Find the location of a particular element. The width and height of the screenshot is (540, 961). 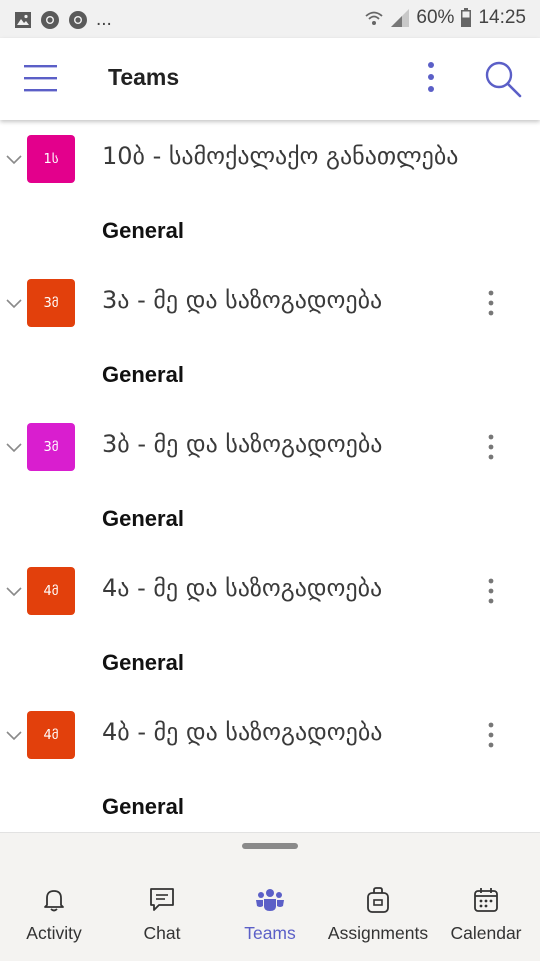

page-title: Teams is located at coordinates (144, 77).